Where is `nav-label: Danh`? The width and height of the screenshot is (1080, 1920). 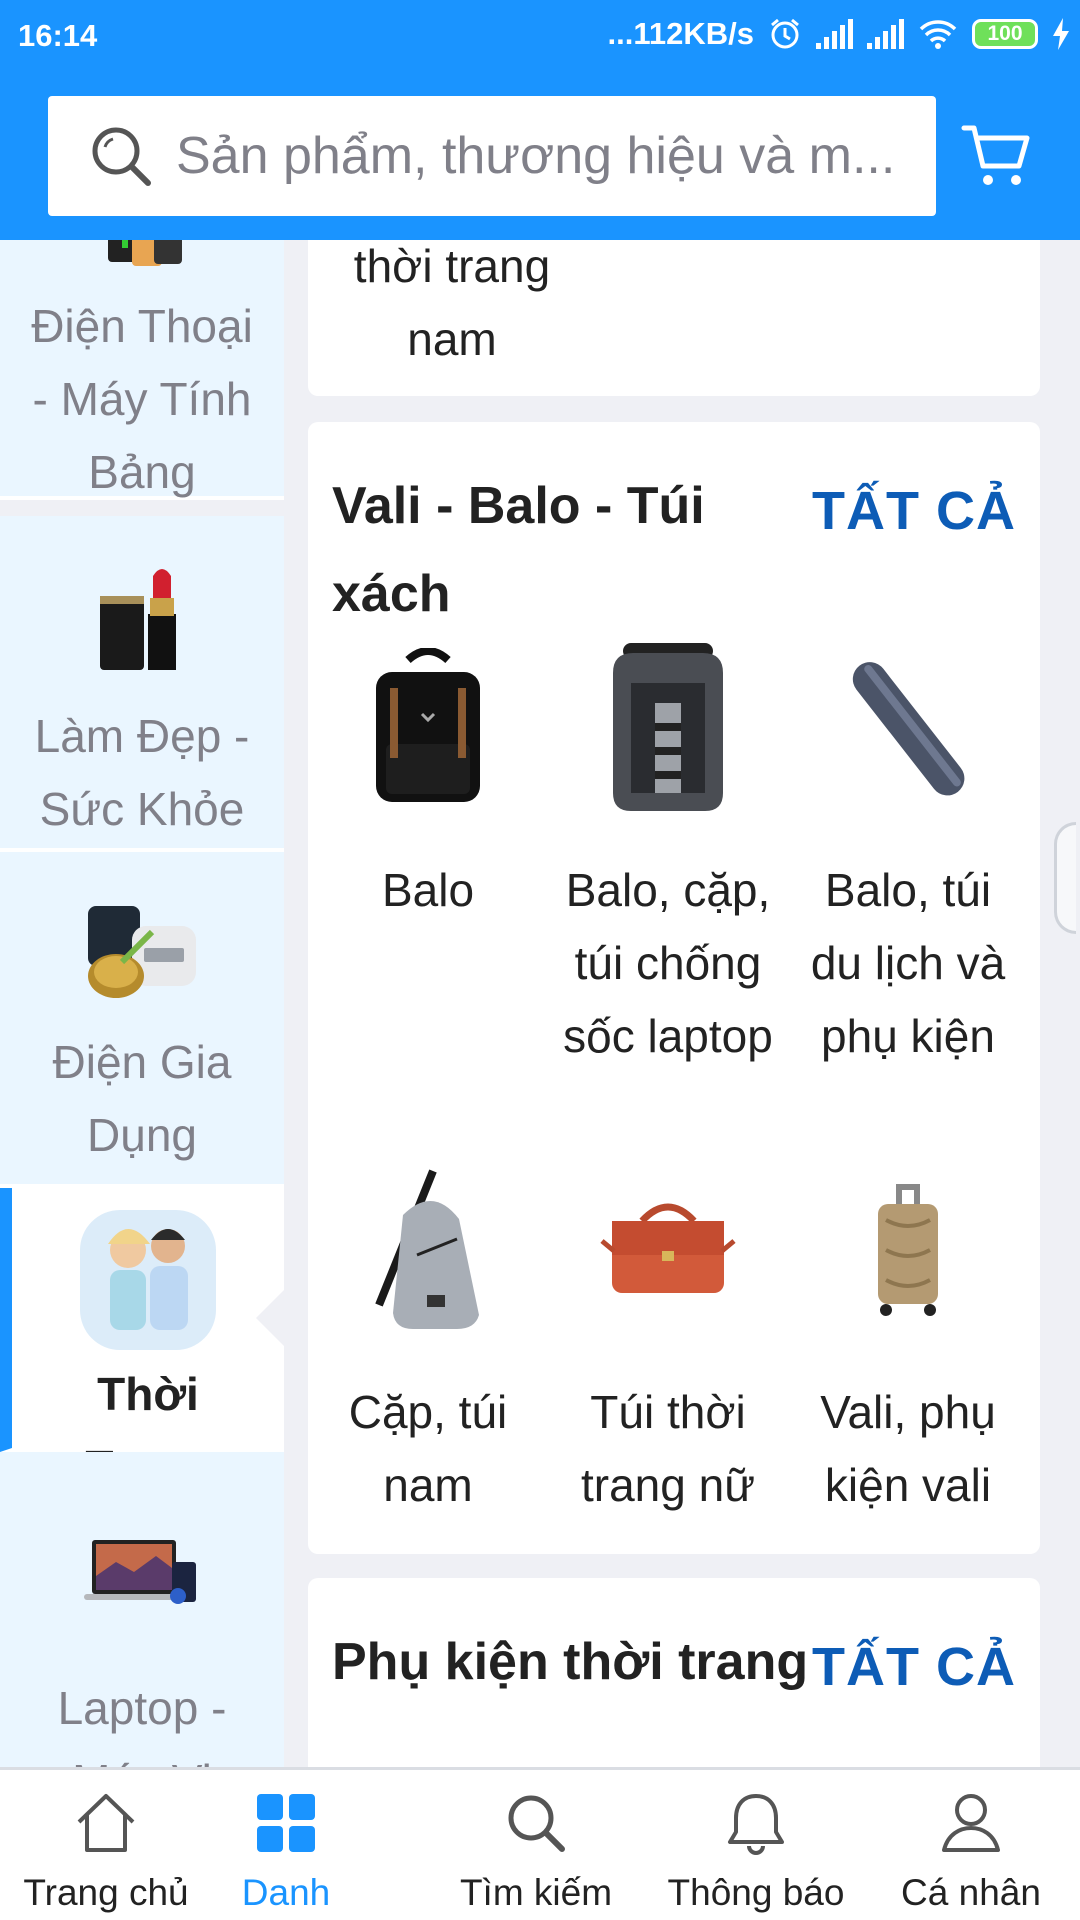 nav-label: Danh is located at coordinates (286, 1892).